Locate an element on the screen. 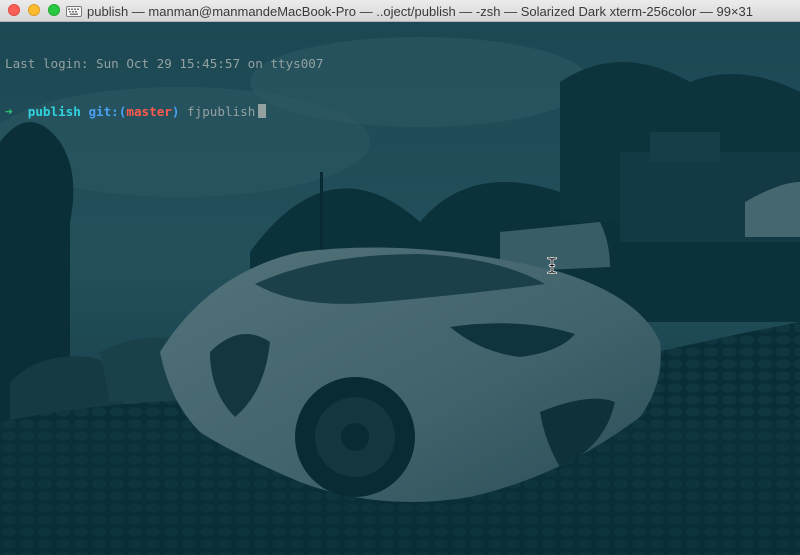  close-button is located at coordinates (14, 10).